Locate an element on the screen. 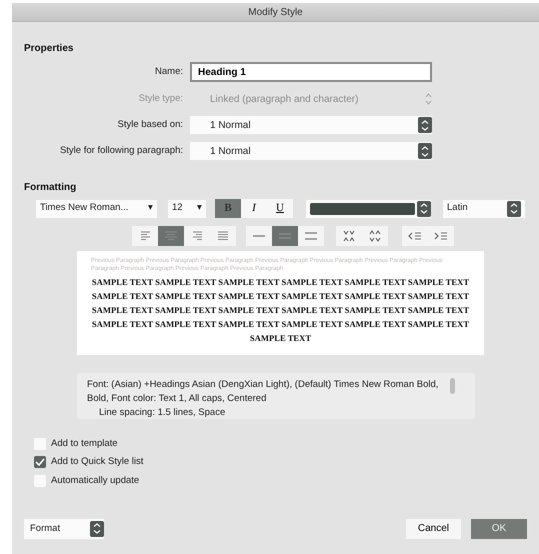 Image resolution: width=539 pixels, height=554 pixels. checkbox-label: Add to Quick Style list is located at coordinates (97, 462).